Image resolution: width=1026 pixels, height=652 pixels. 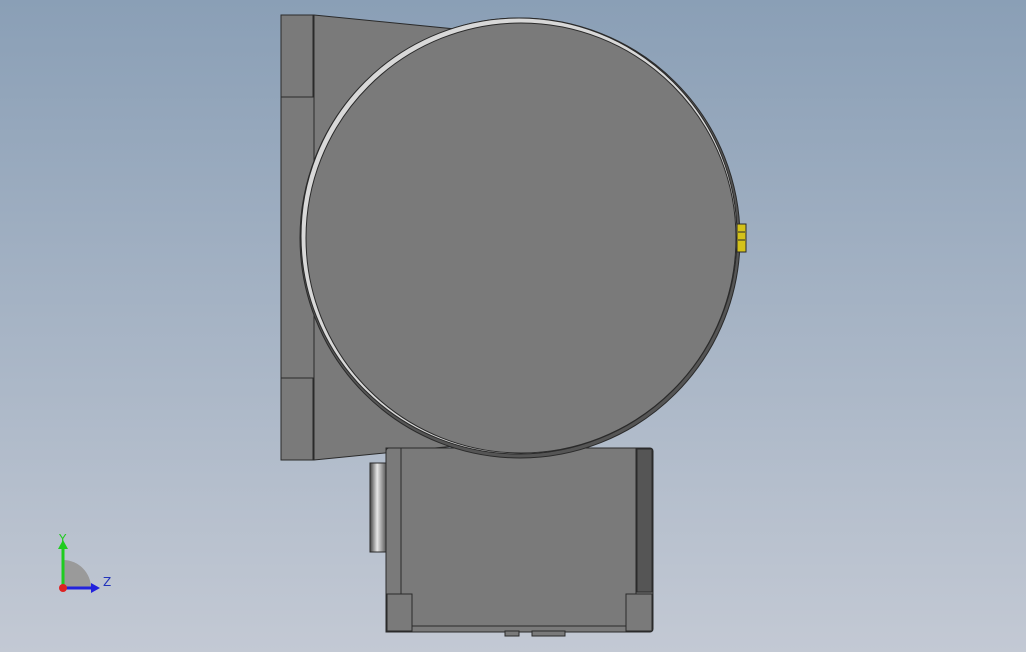 What do you see at coordinates (95, 588) in the screenshot?
I see `z-axis-arrowhead` at bounding box center [95, 588].